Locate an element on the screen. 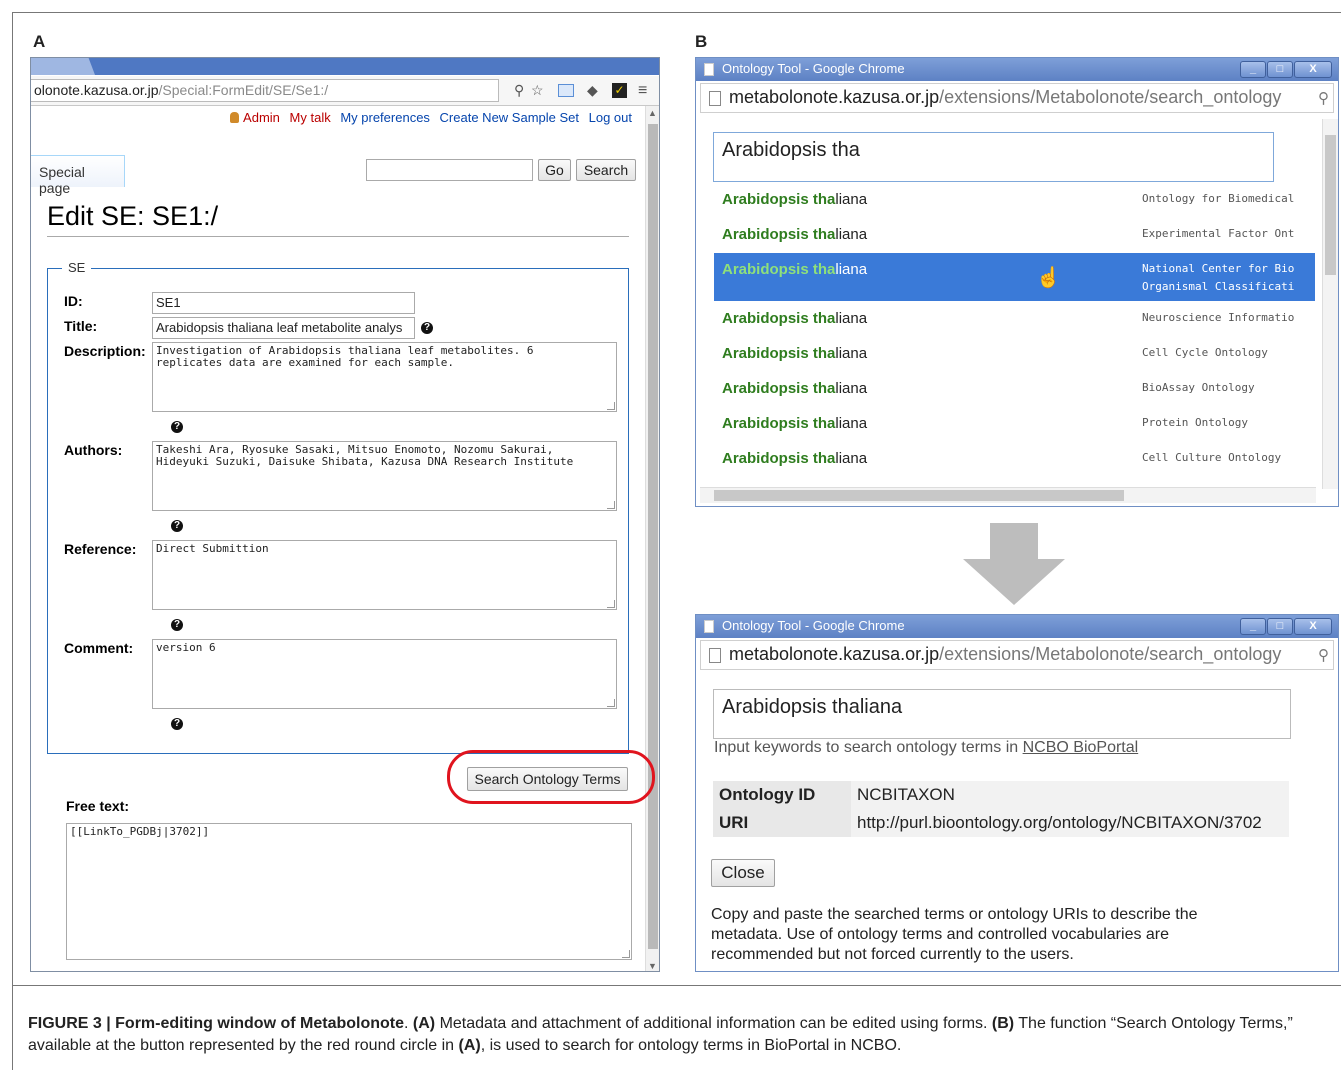 The width and height of the screenshot is (1341, 1070). menu-icon: ≡ is located at coordinates (642, 91).